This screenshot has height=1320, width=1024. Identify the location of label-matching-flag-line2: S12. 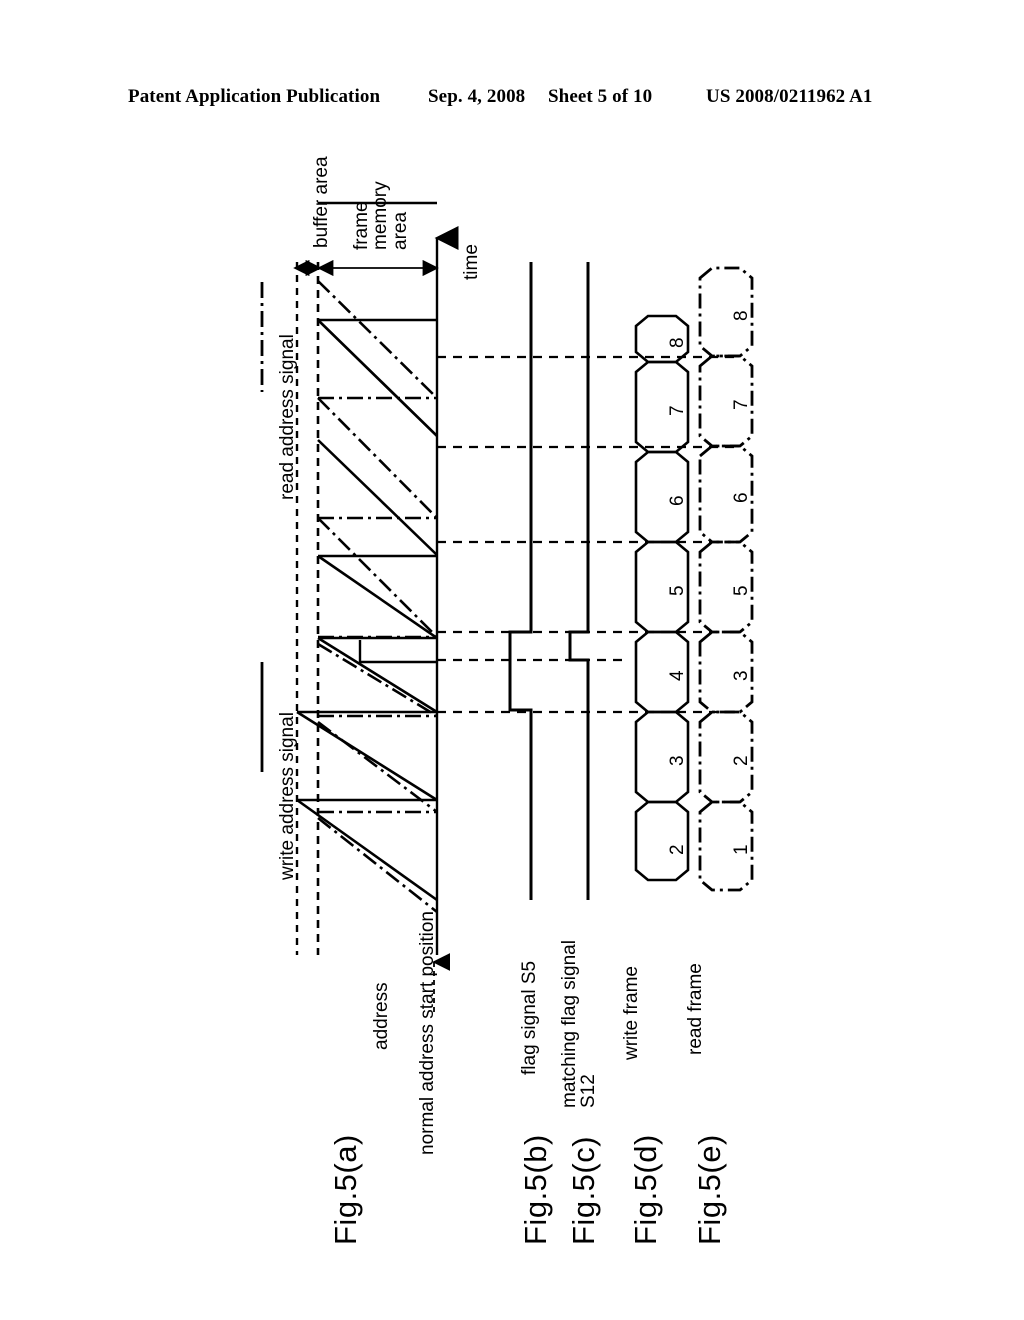
(589, 1091).